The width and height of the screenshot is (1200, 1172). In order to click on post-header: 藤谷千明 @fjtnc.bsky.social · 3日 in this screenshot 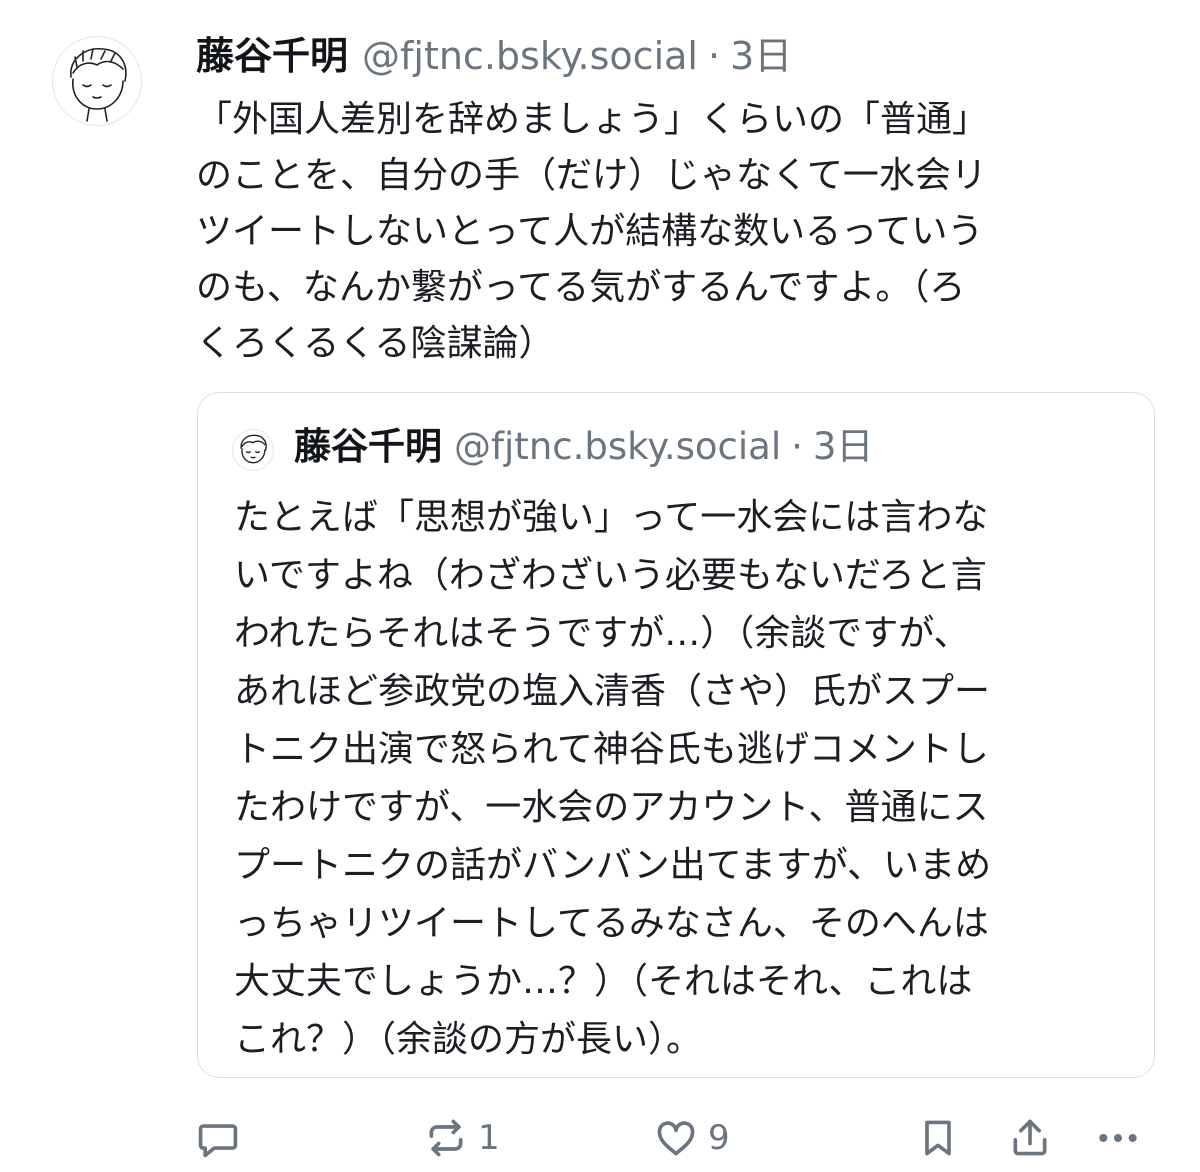, I will do `click(494, 56)`.